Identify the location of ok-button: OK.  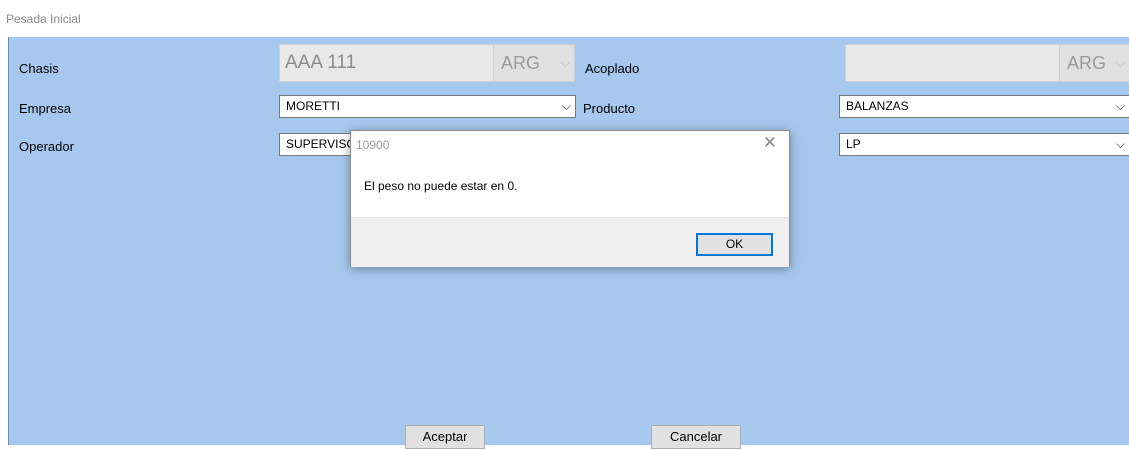
(734, 244).